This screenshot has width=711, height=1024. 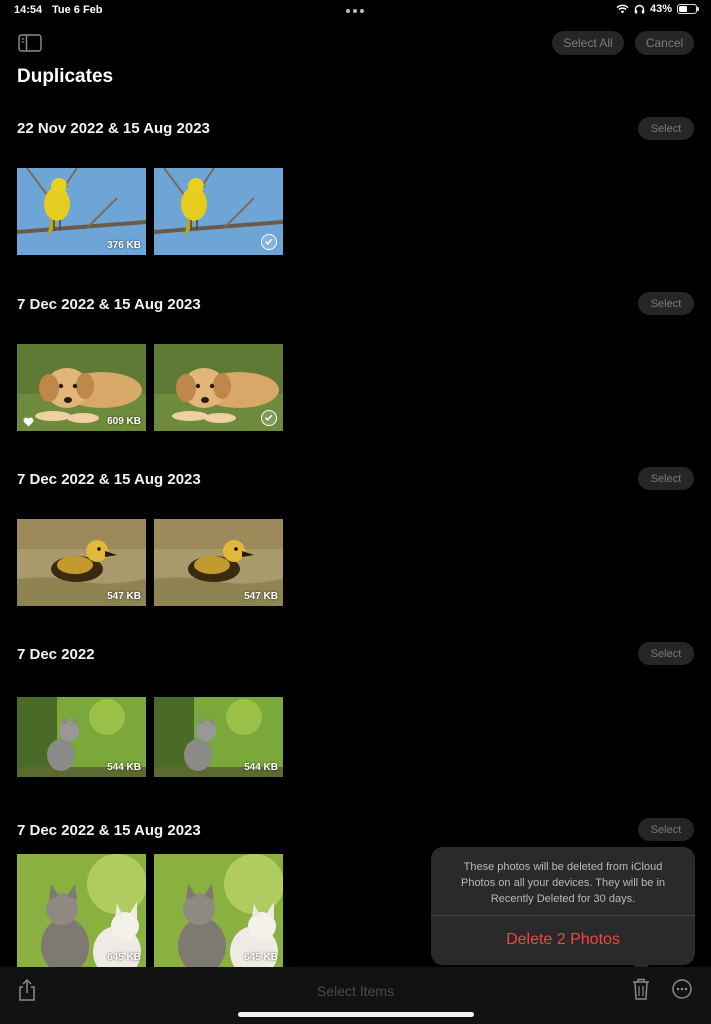 What do you see at coordinates (639, 9) in the screenshot?
I see `headphones-icon` at bounding box center [639, 9].